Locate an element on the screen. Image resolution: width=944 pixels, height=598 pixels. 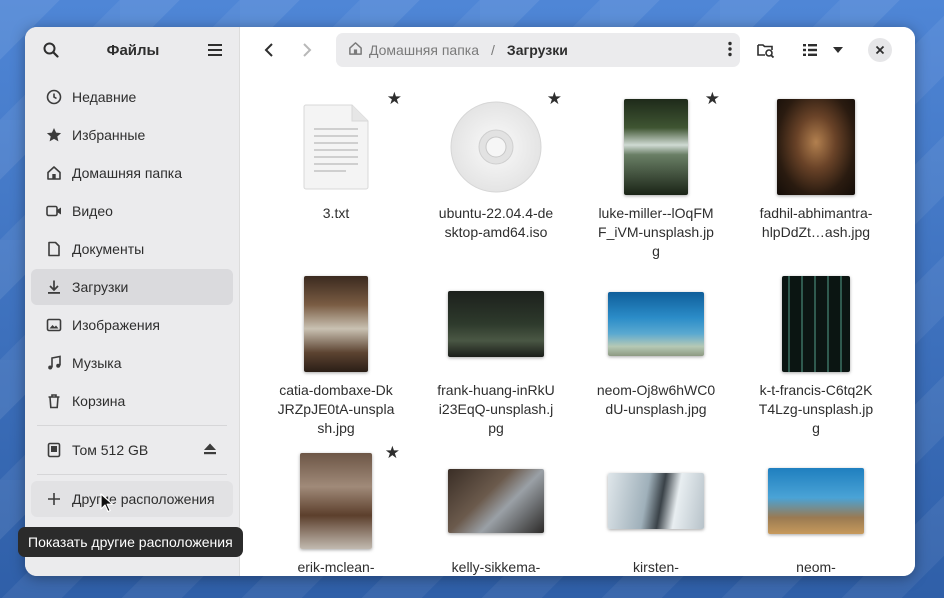
image-icon is located at coordinates (54, 325).